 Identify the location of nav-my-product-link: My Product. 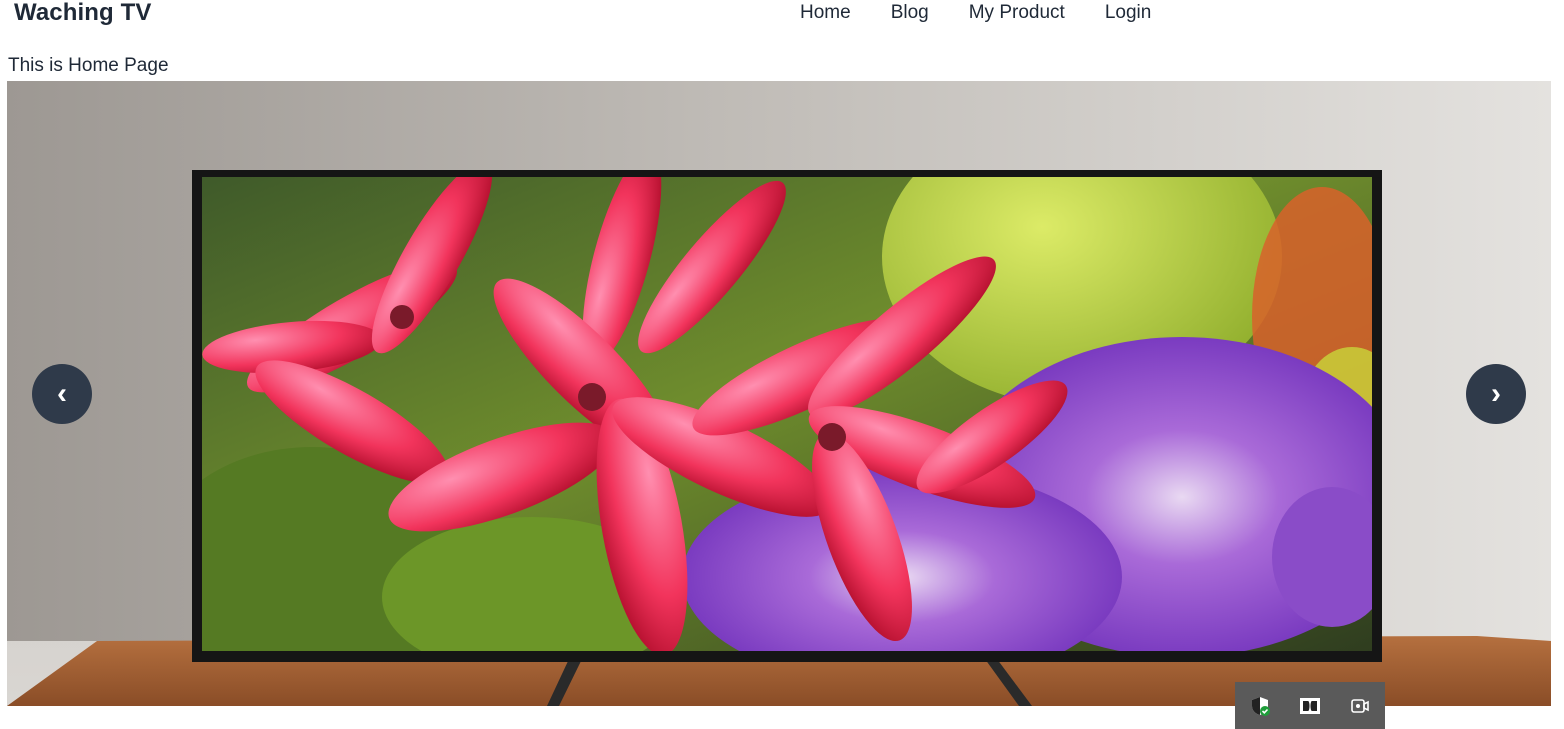
(1017, 13).